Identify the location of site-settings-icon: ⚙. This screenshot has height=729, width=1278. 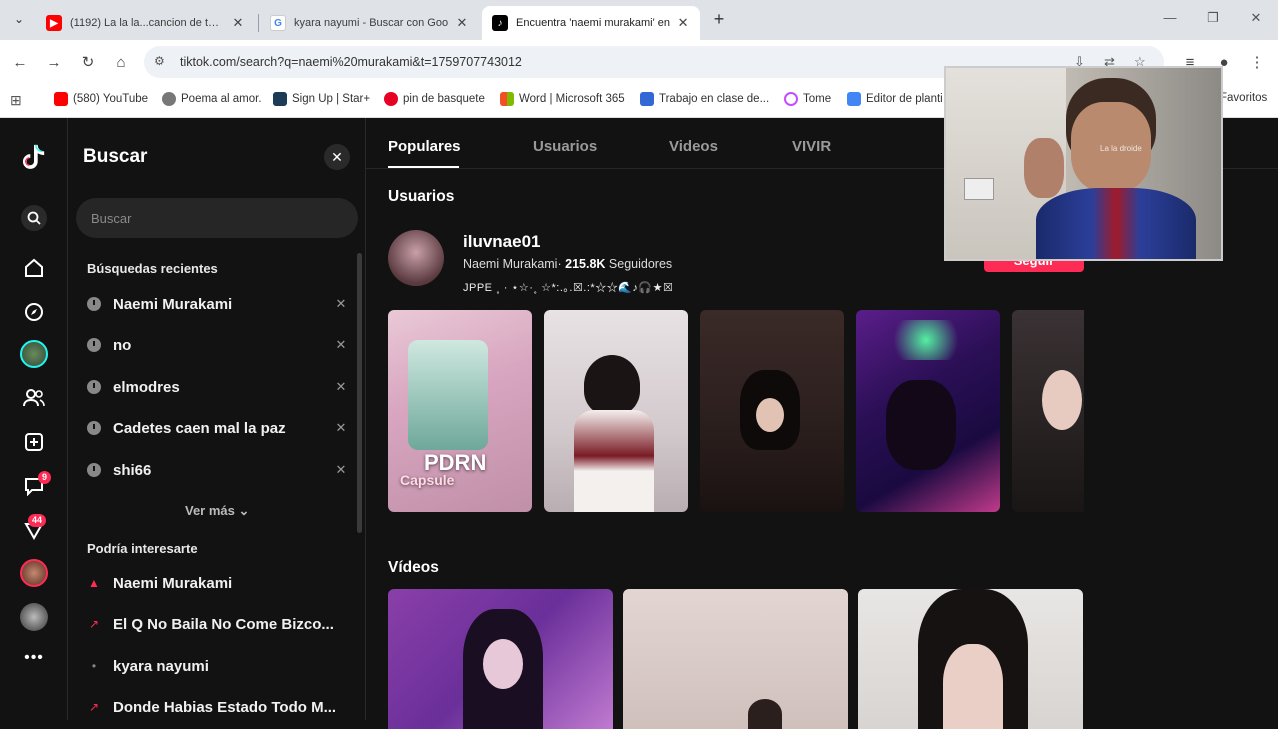
(159, 61).